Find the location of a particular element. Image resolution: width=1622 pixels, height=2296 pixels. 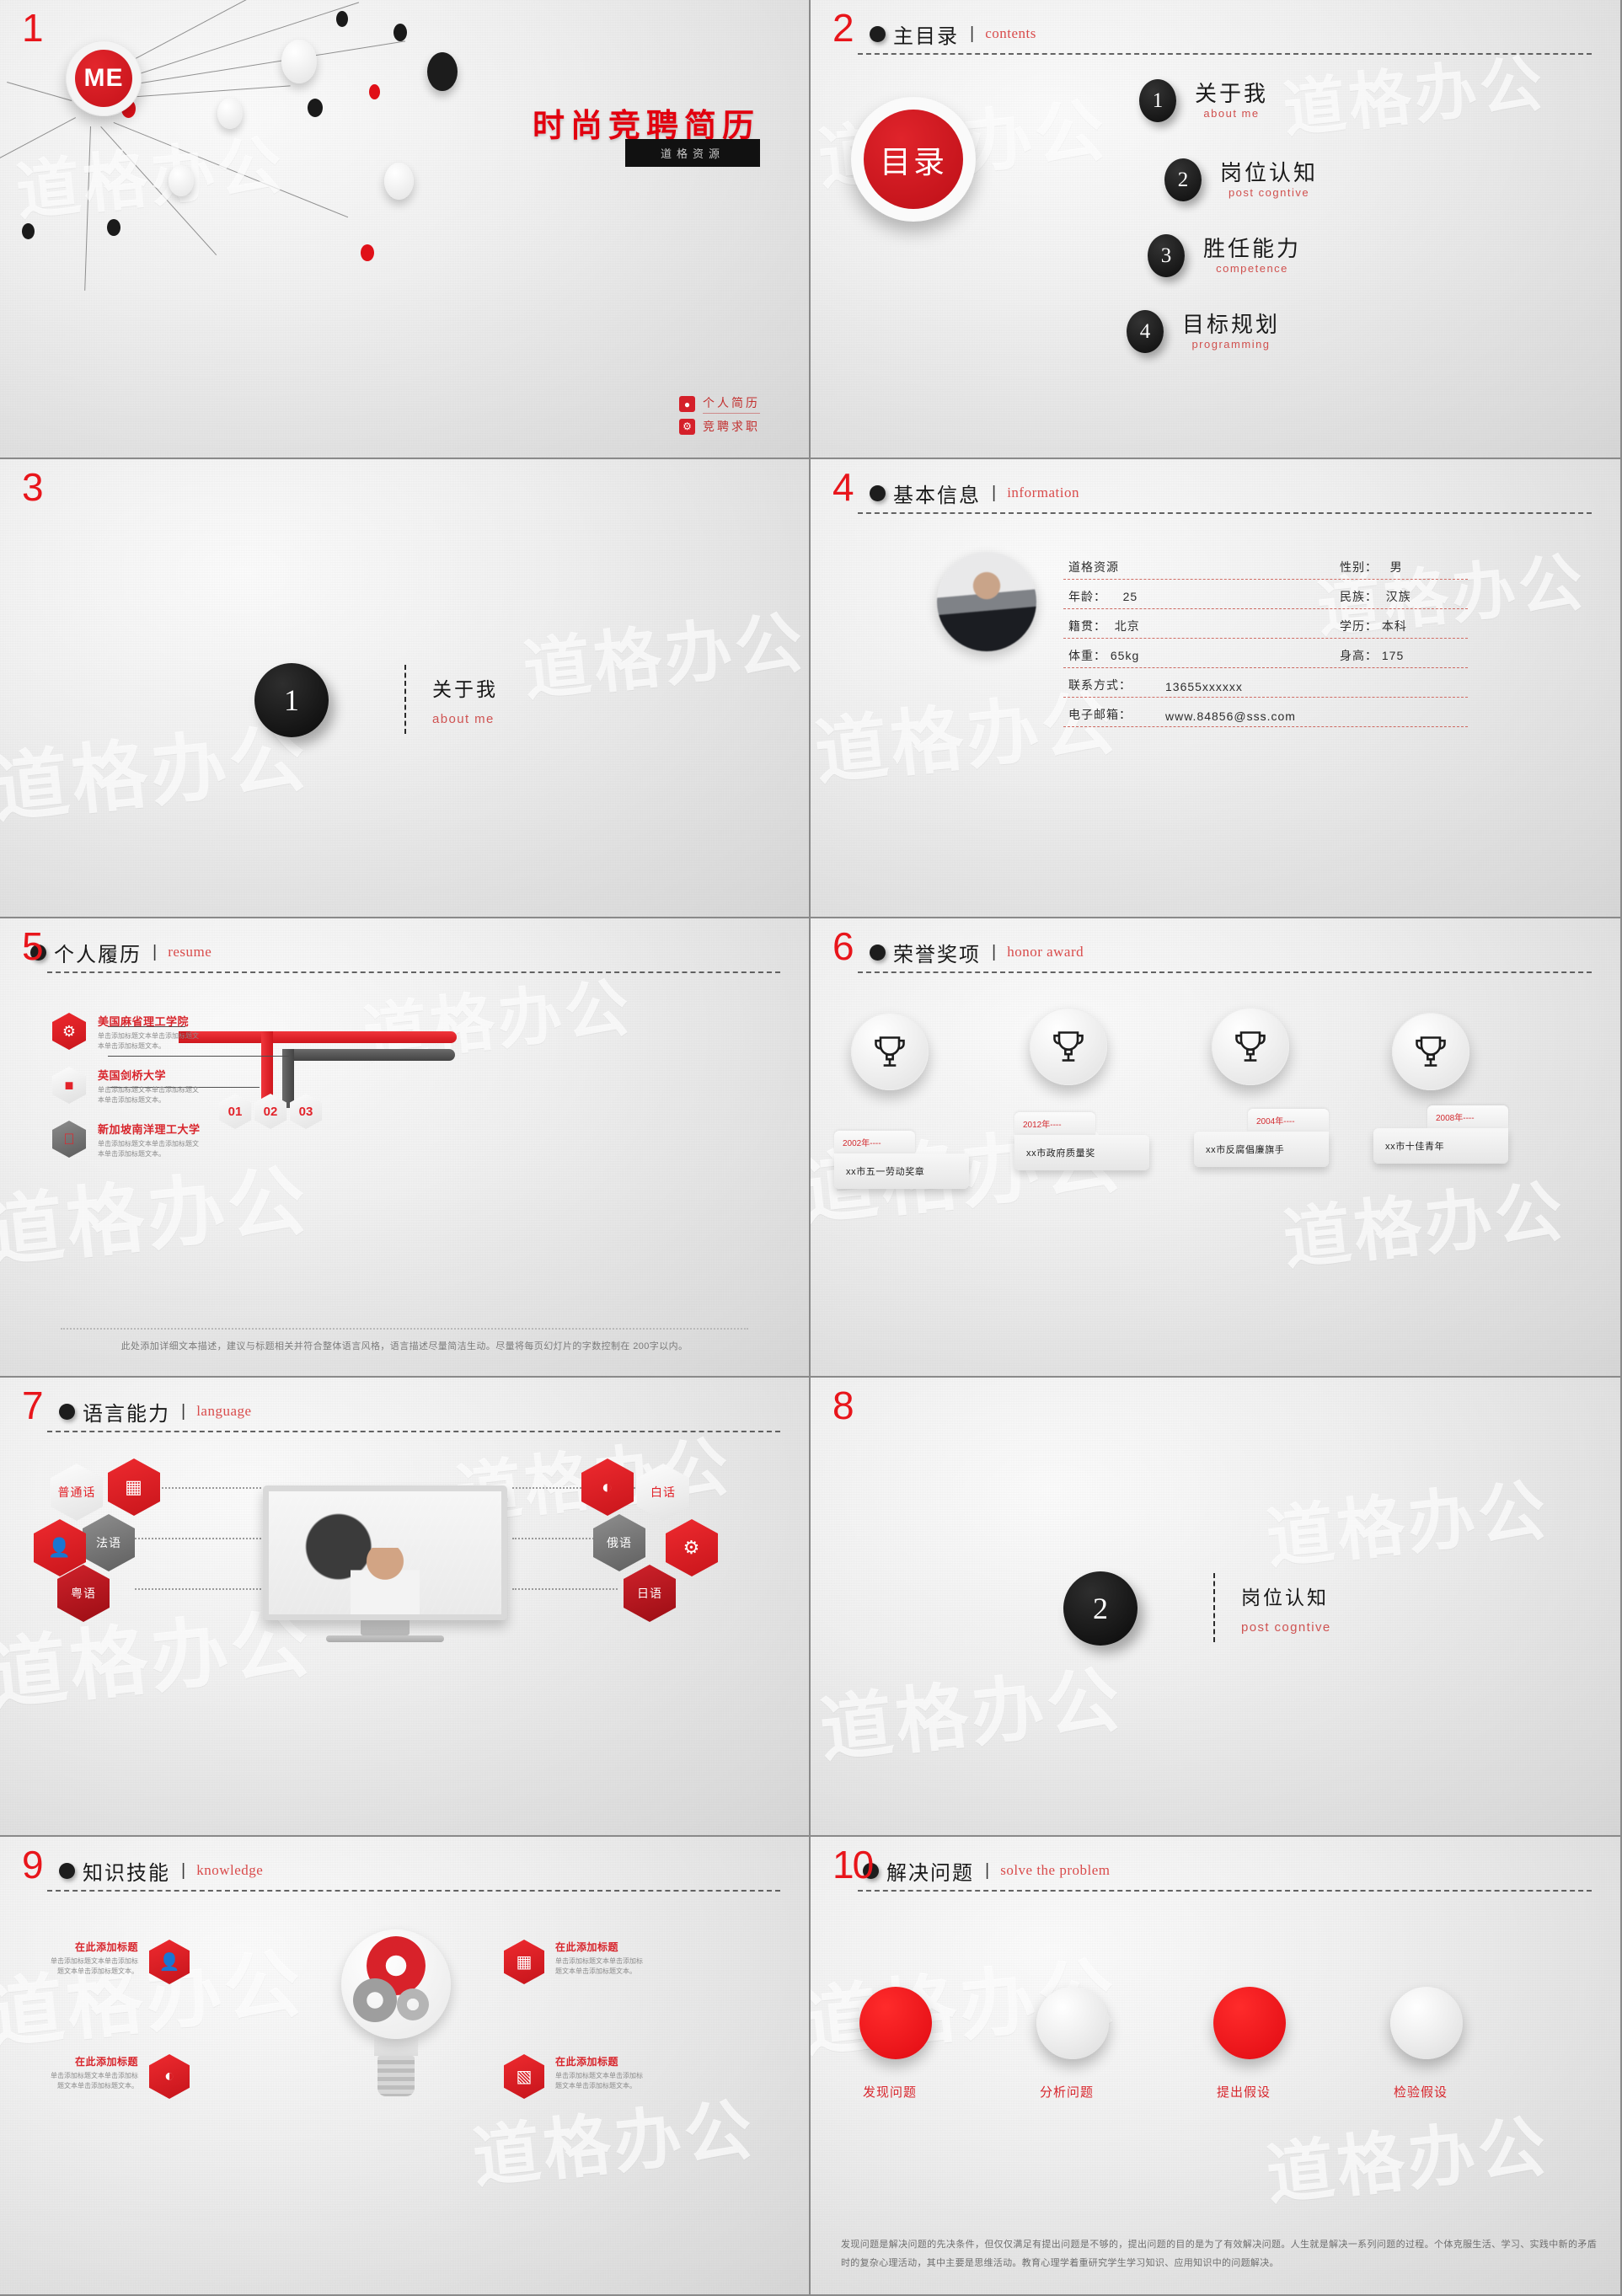

slide-8-section-post-cognitive: 道格办公 道格办公 8 2 岗位认知 post cogntive is located at coordinates (1216, 1607).